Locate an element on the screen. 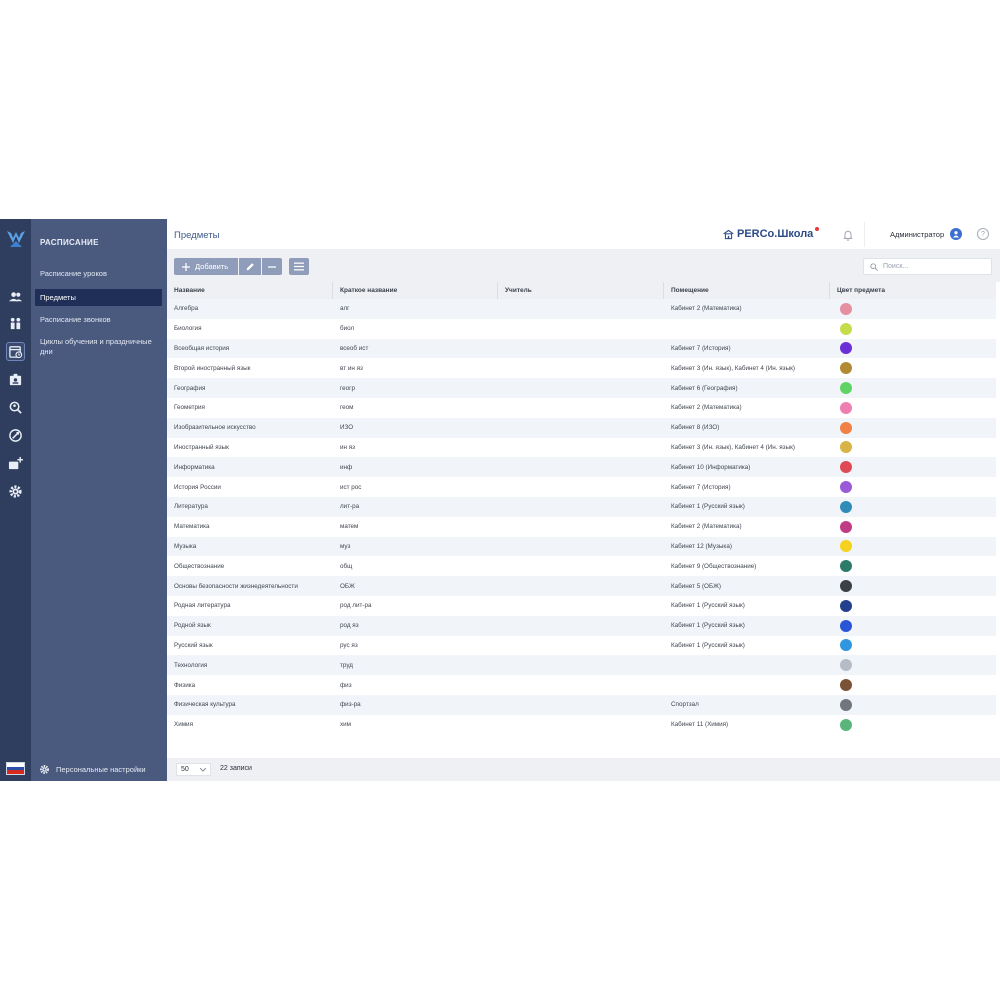  table-row: Физическая культура физ-ра Спортзал is located at coordinates (581, 704).